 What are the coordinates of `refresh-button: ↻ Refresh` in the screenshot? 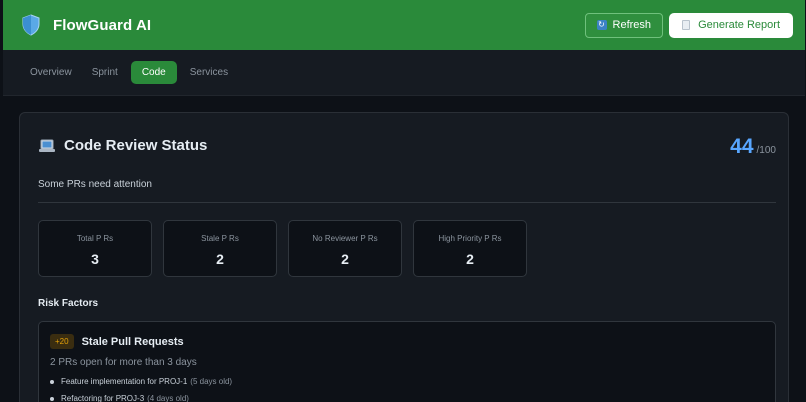 It's located at (624, 25).